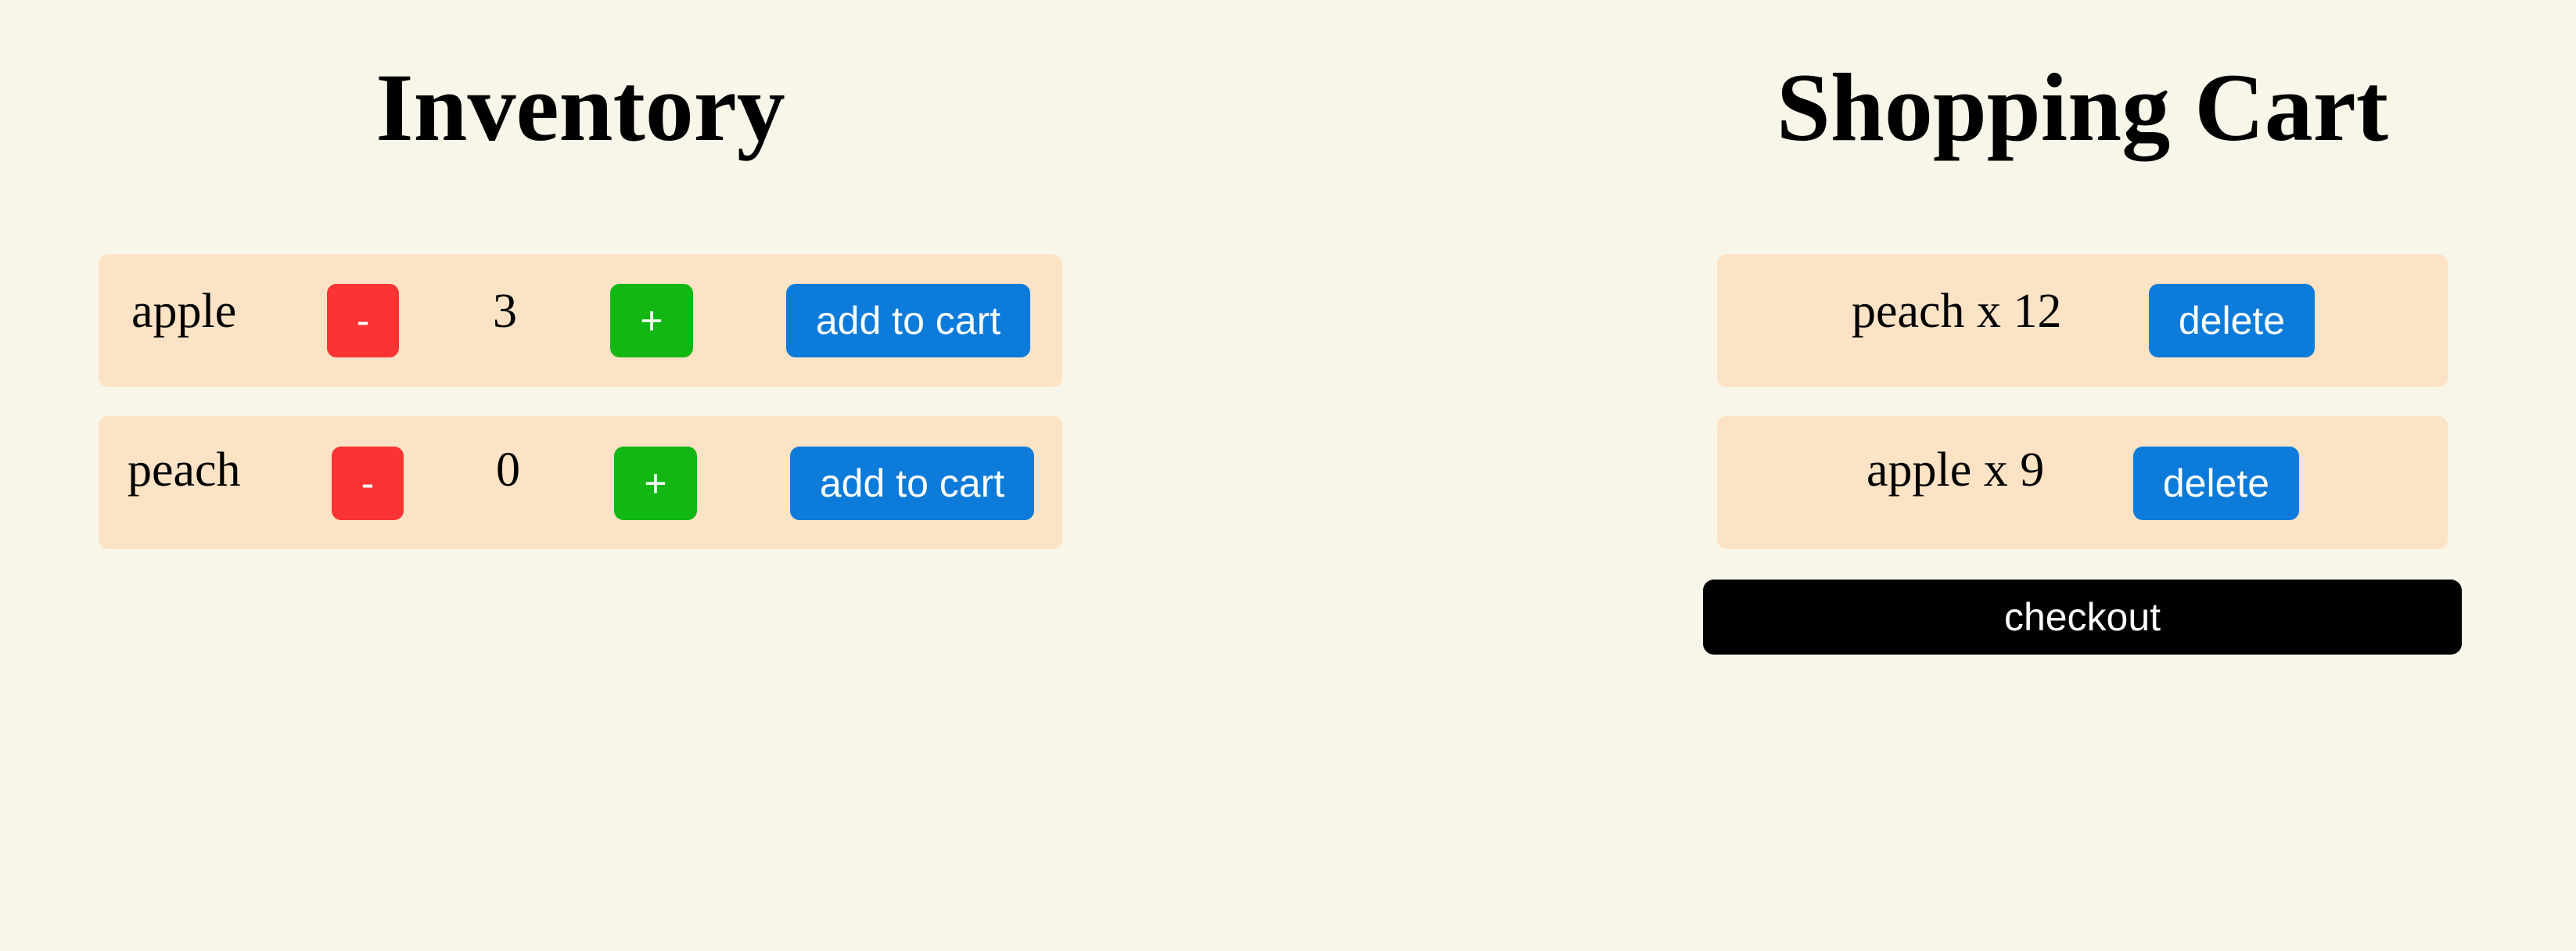  Describe the element at coordinates (184, 470) in the screenshot. I see `inventory-item-name: peach` at that location.